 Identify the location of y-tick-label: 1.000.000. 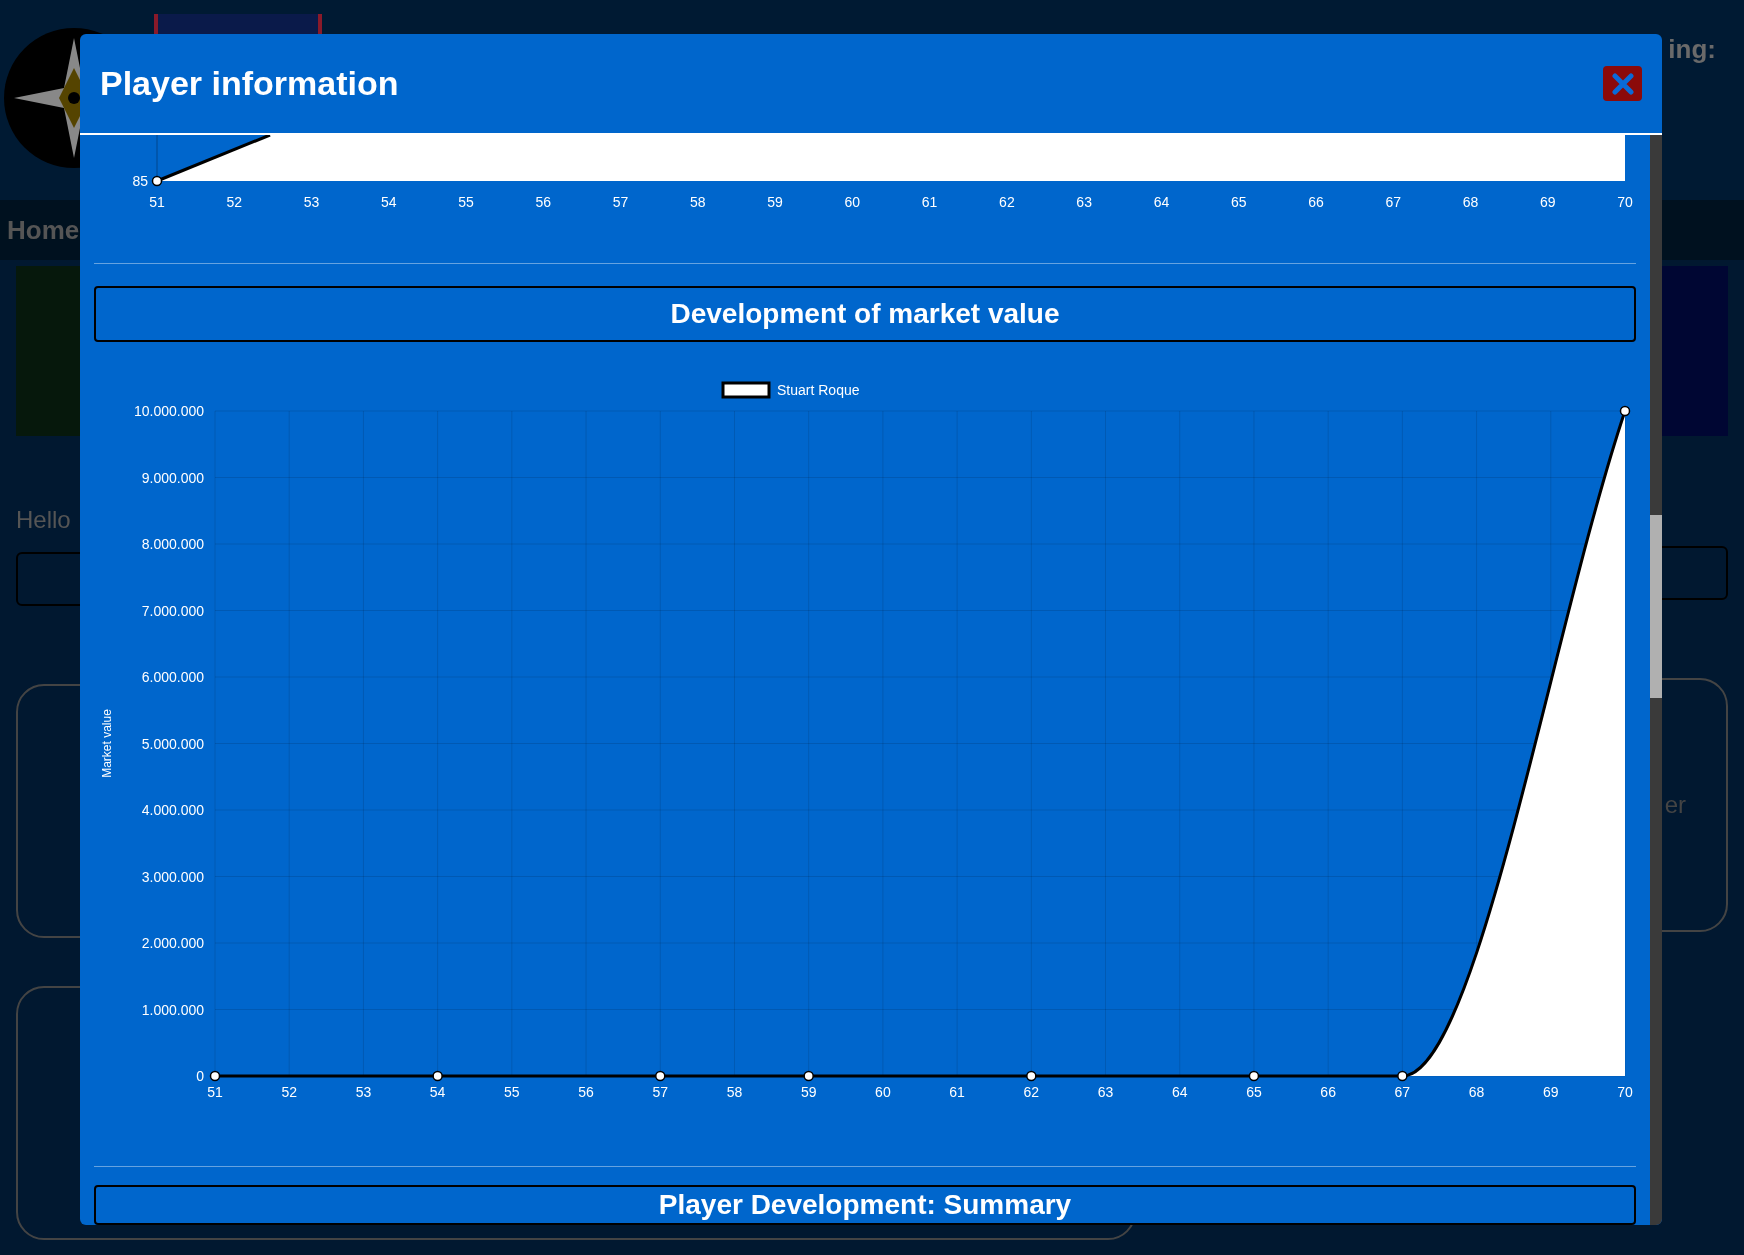
(172, 1009).